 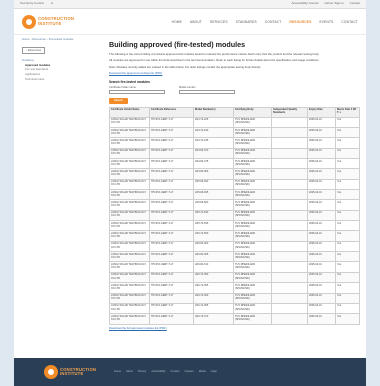 What do you see at coordinates (48, 21) in the screenshot?
I see `site-logo: CONSTRUCTION INSTITUTE` at bounding box center [48, 21].